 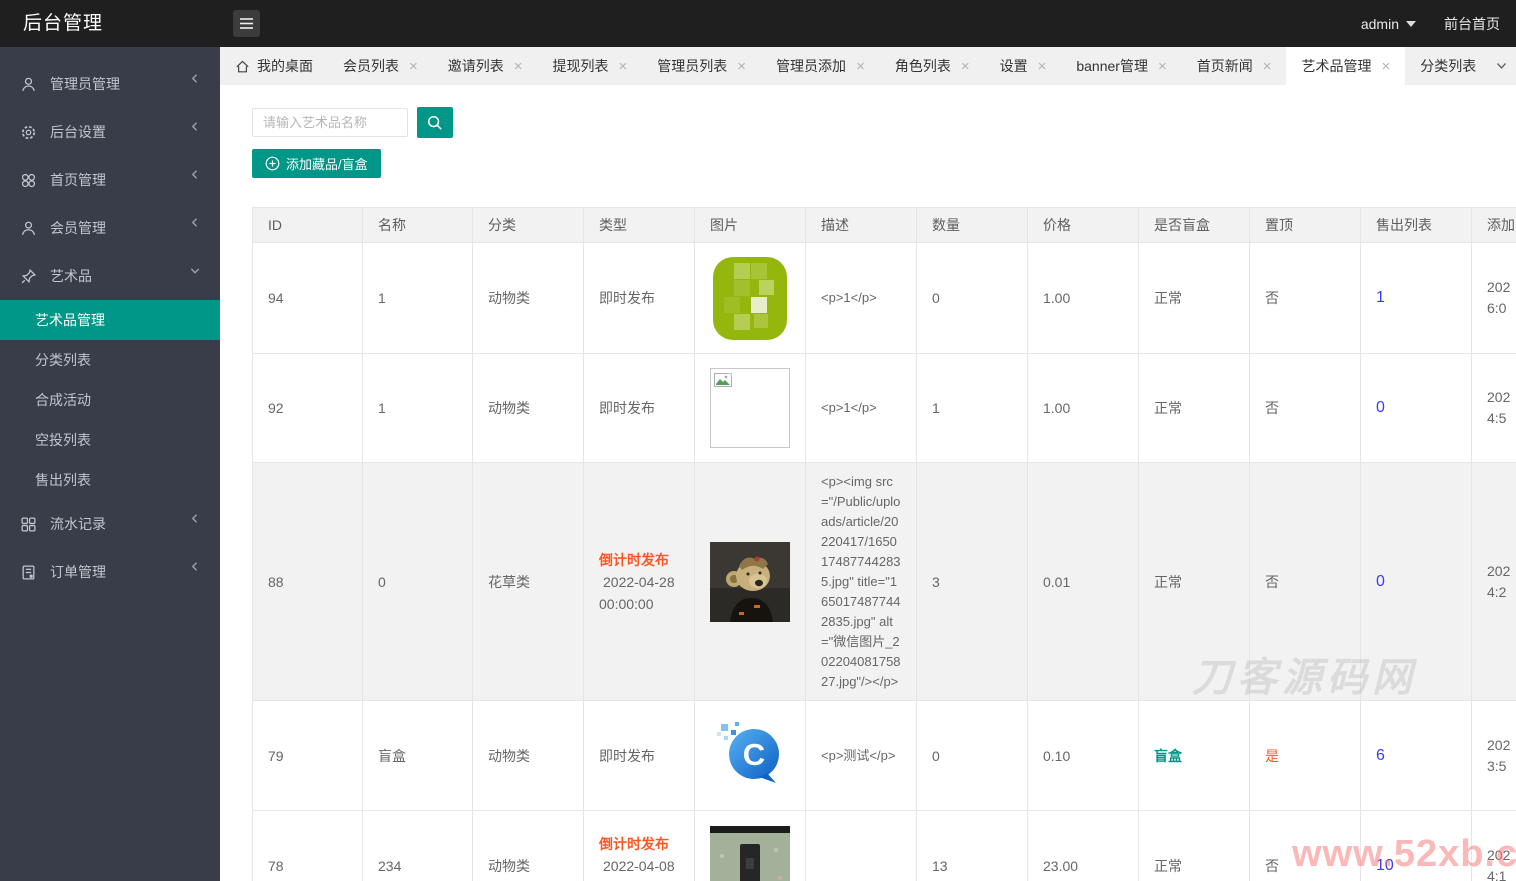 I want to click on tab-label: 管理员添加, so click(x=811, y=66).